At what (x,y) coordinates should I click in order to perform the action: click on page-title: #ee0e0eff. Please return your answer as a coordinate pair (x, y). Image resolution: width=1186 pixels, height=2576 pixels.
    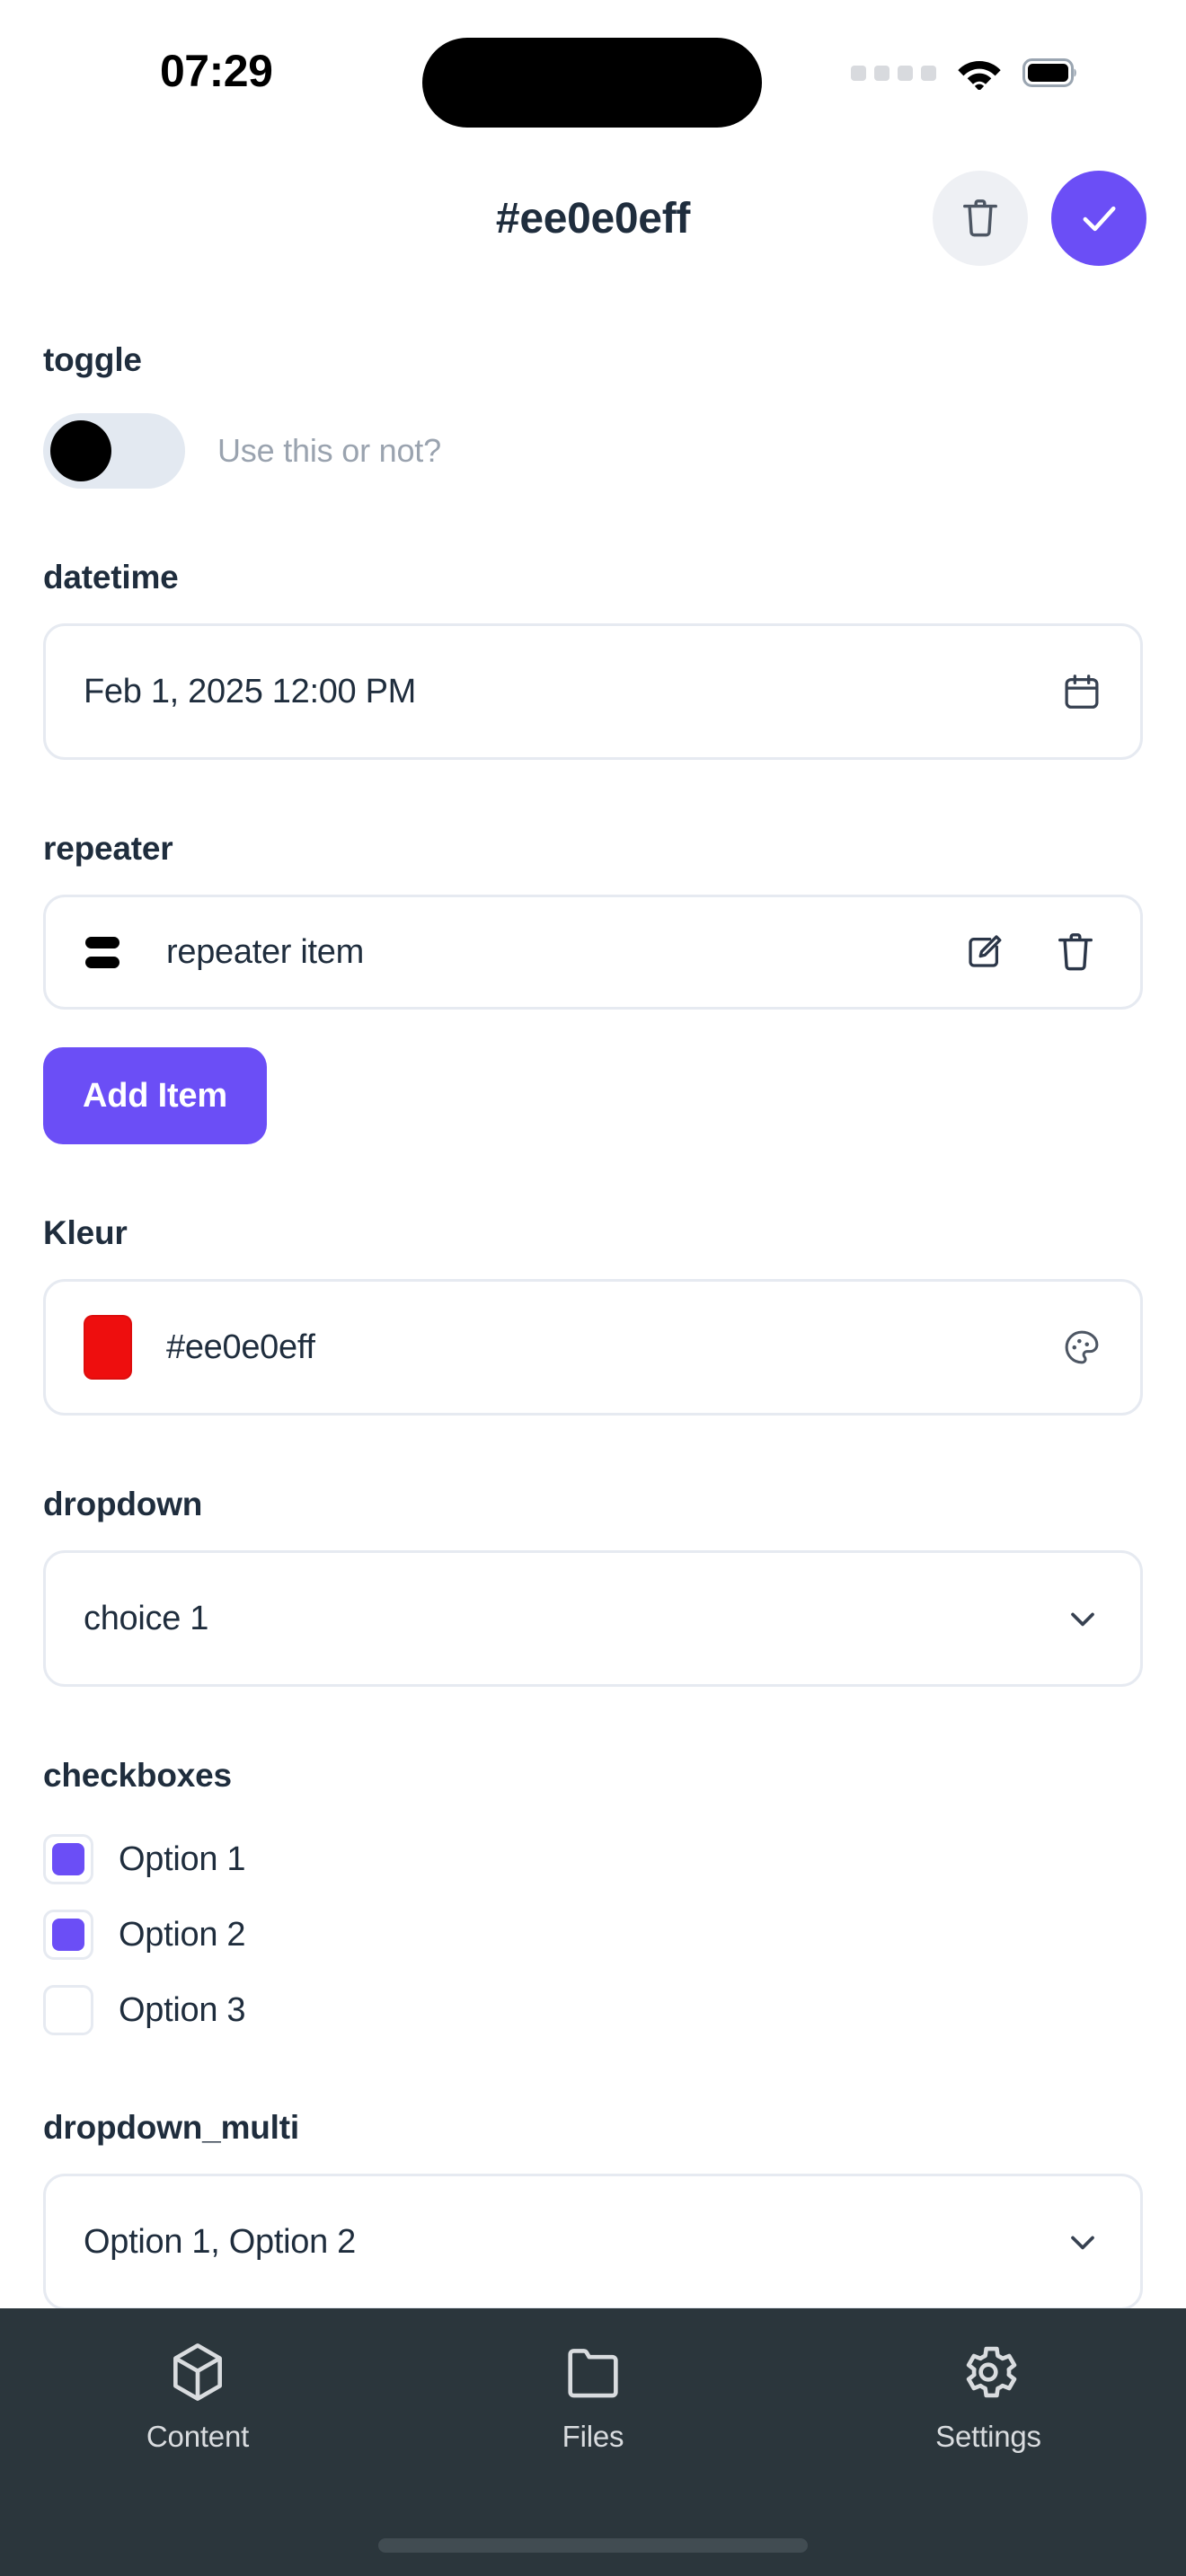
    Looking at the image, I should click on (593, 218).